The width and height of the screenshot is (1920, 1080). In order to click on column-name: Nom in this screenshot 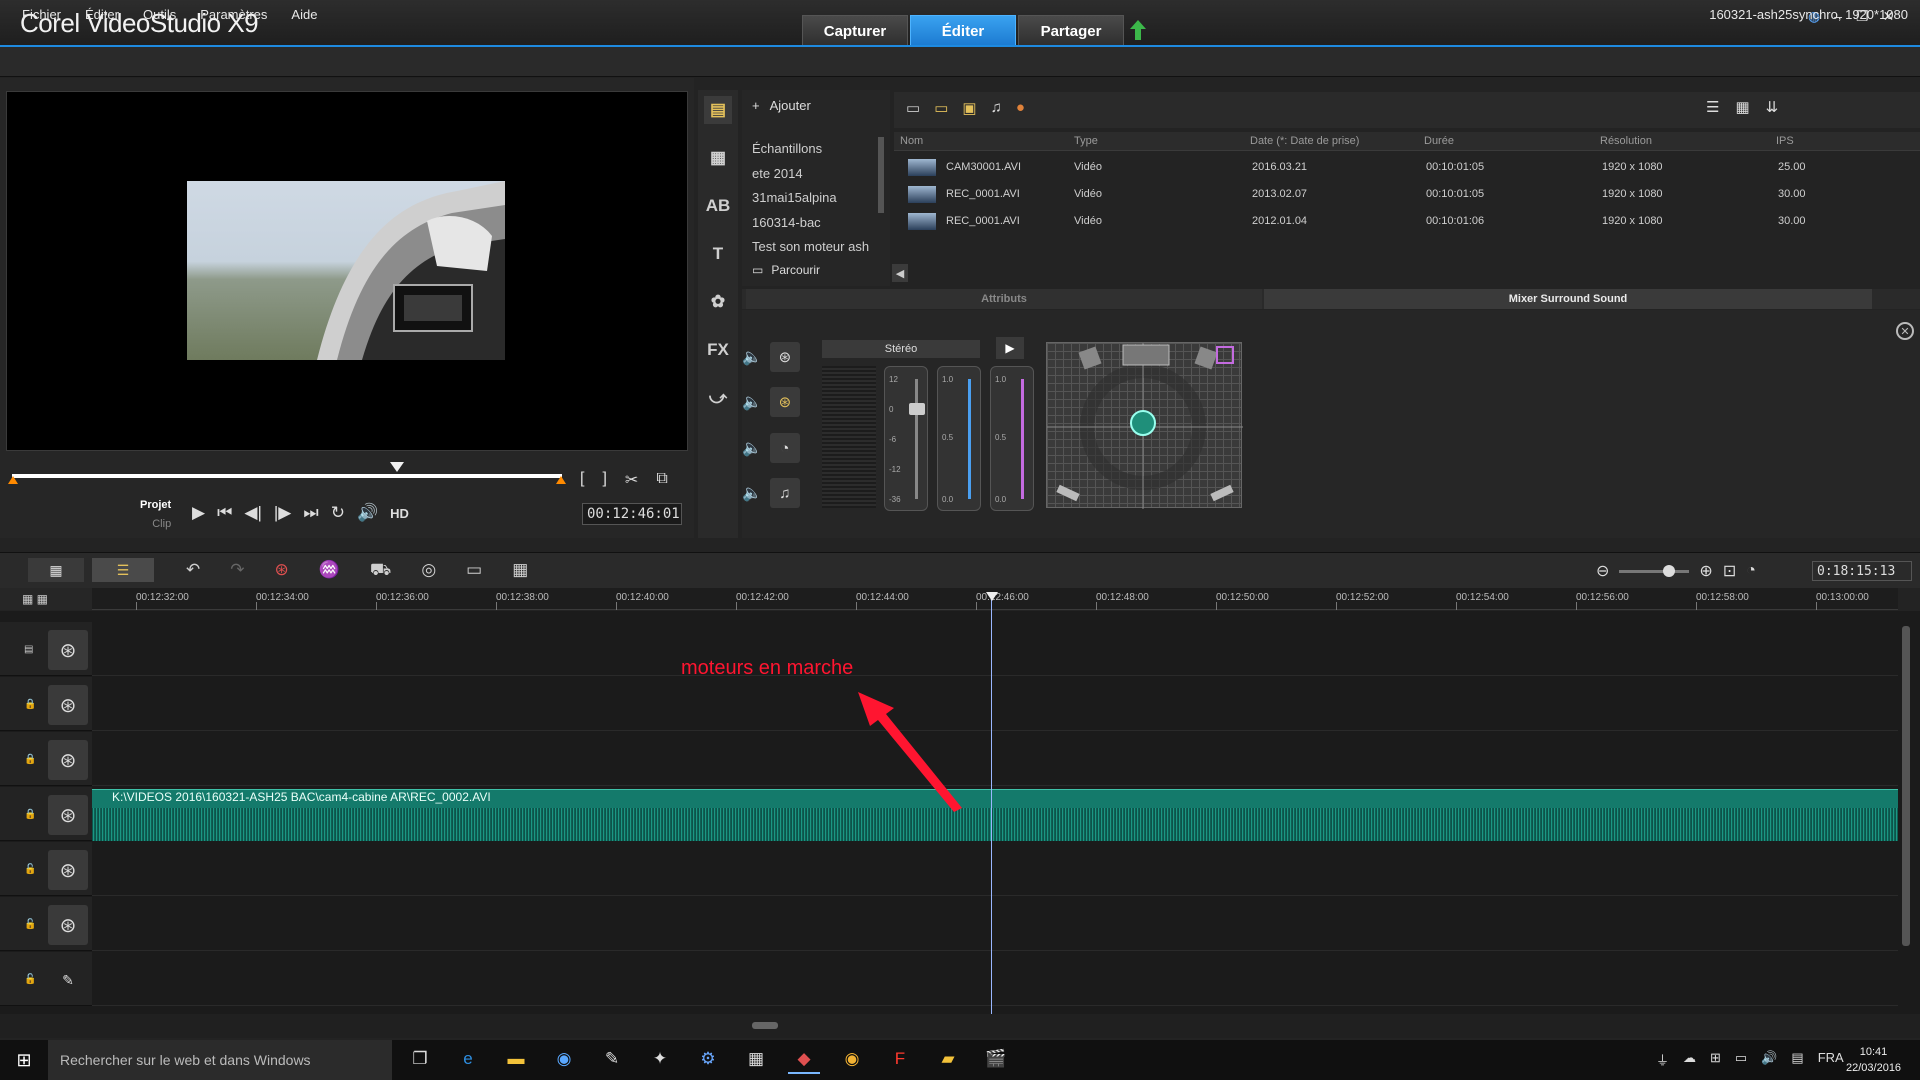, I will do `click(911, 141)`.